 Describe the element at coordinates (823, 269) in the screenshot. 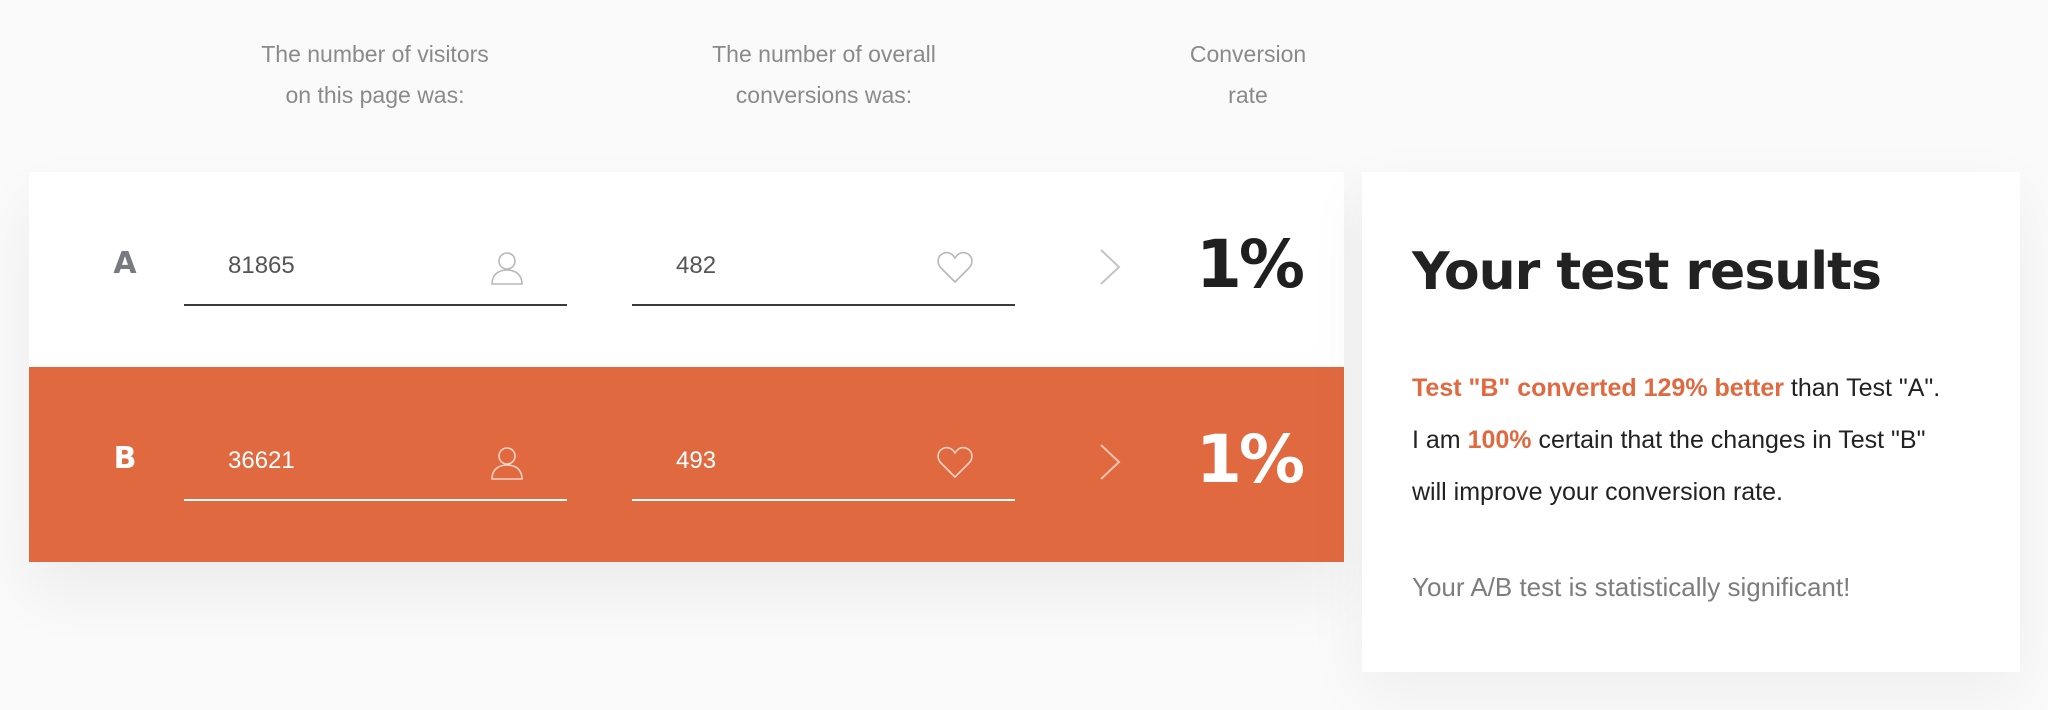

I see `conversions-field-a: 482` at that location.